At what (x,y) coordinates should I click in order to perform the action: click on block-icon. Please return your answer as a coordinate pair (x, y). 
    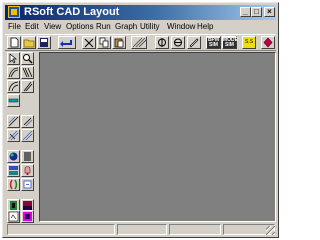
    Looking at the image, I should click on (27, 156).